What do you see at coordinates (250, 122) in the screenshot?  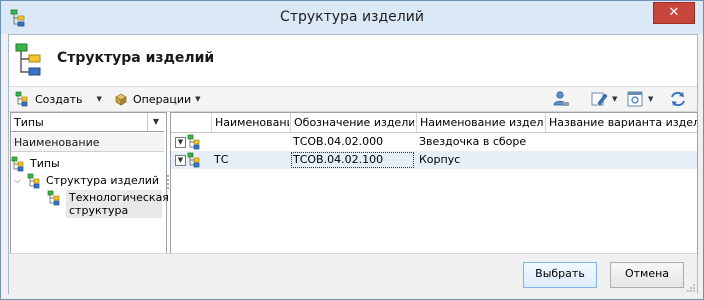 I see `grid-header-name: Наименование` at bounding box center [250, 122].